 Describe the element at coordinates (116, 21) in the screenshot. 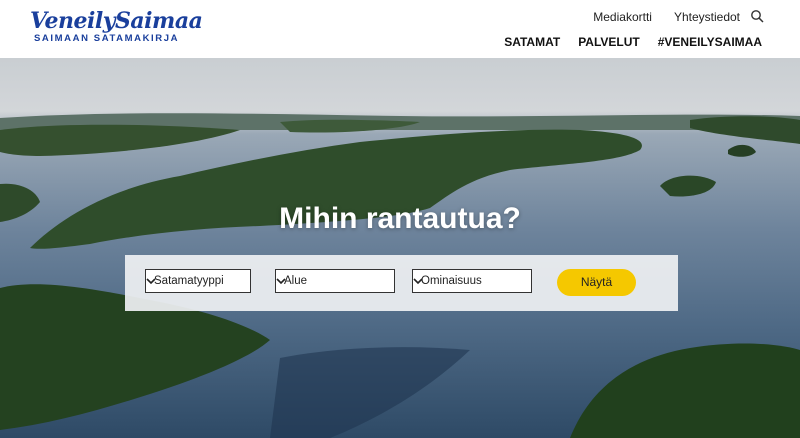

I see `logo-wordmark: VeneilySaimaa` at that location.